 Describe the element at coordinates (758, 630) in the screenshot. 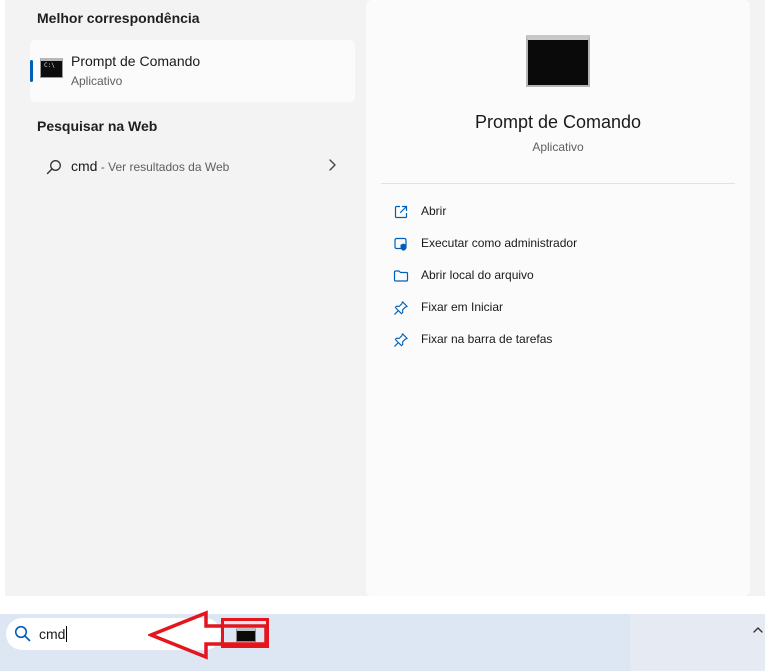

I see `chevron-up-icon` at that location.